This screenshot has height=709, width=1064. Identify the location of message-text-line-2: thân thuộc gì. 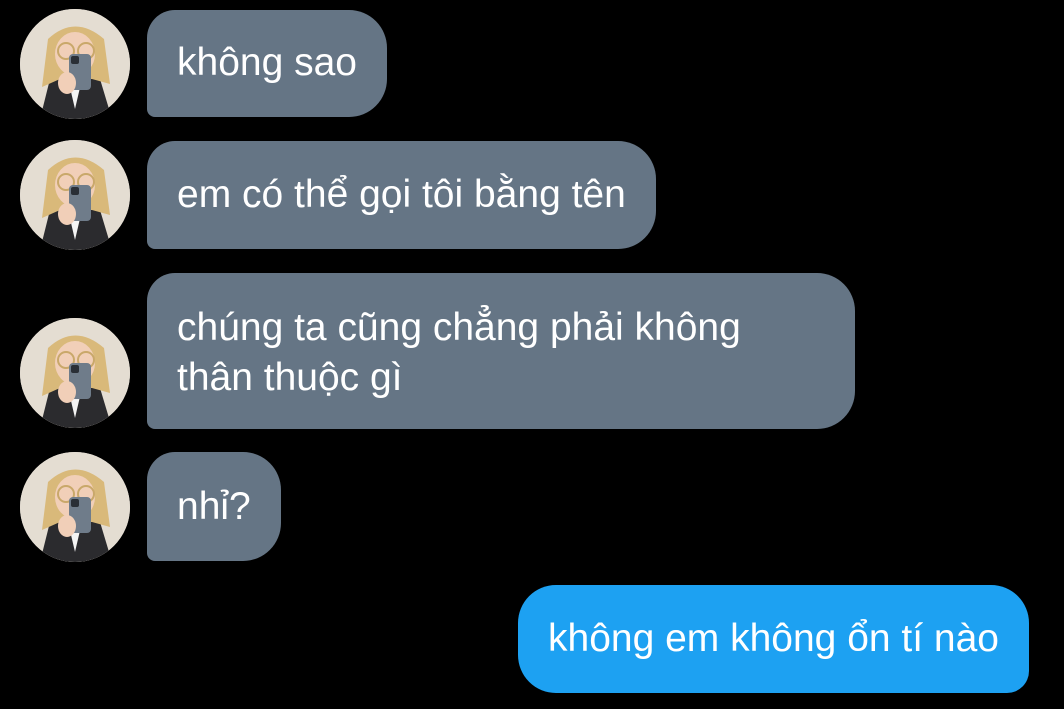
(290, 377).